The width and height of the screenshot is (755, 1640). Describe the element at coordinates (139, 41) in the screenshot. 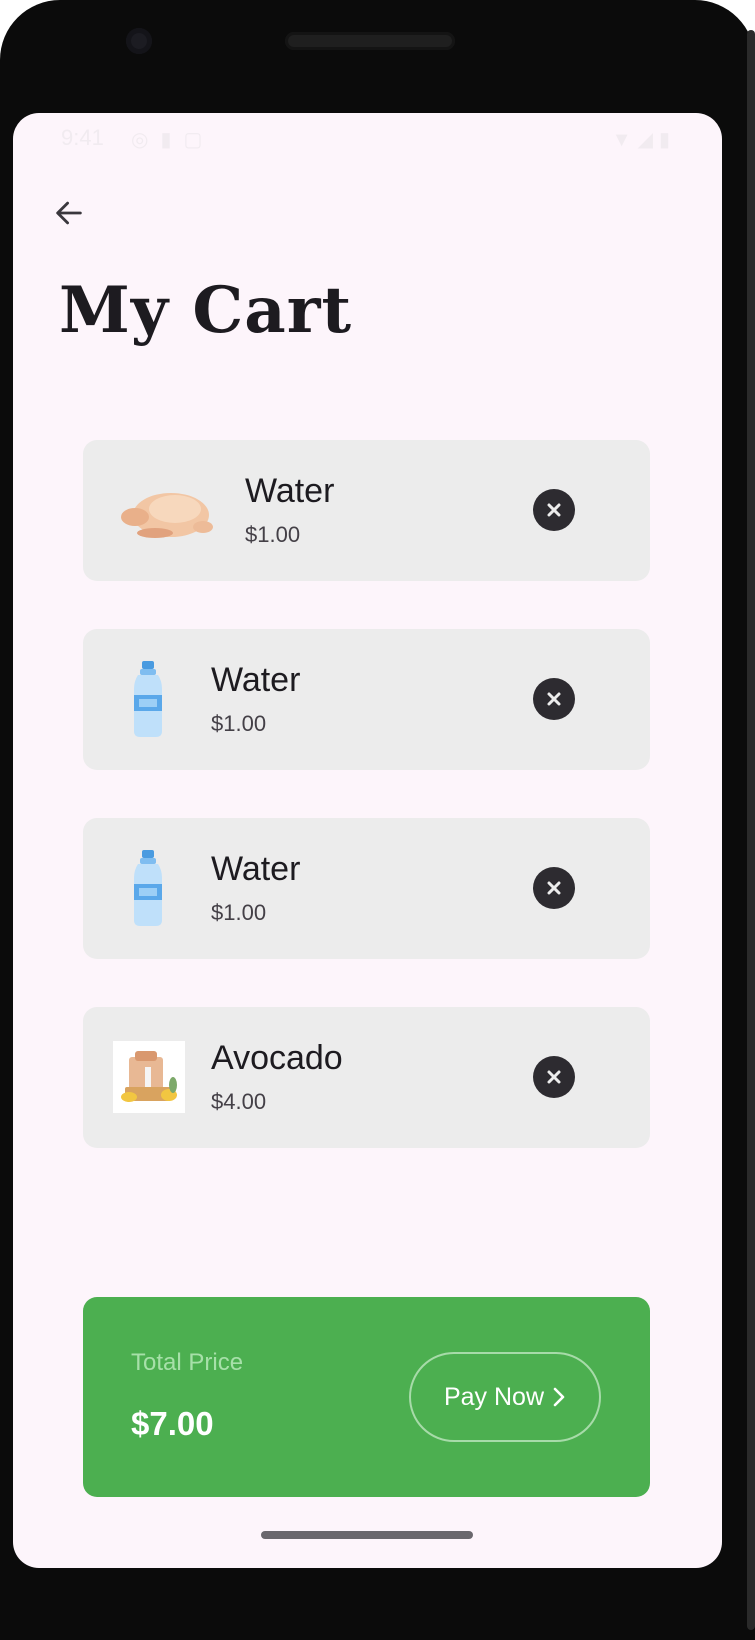

I see `front-camera` at that location.